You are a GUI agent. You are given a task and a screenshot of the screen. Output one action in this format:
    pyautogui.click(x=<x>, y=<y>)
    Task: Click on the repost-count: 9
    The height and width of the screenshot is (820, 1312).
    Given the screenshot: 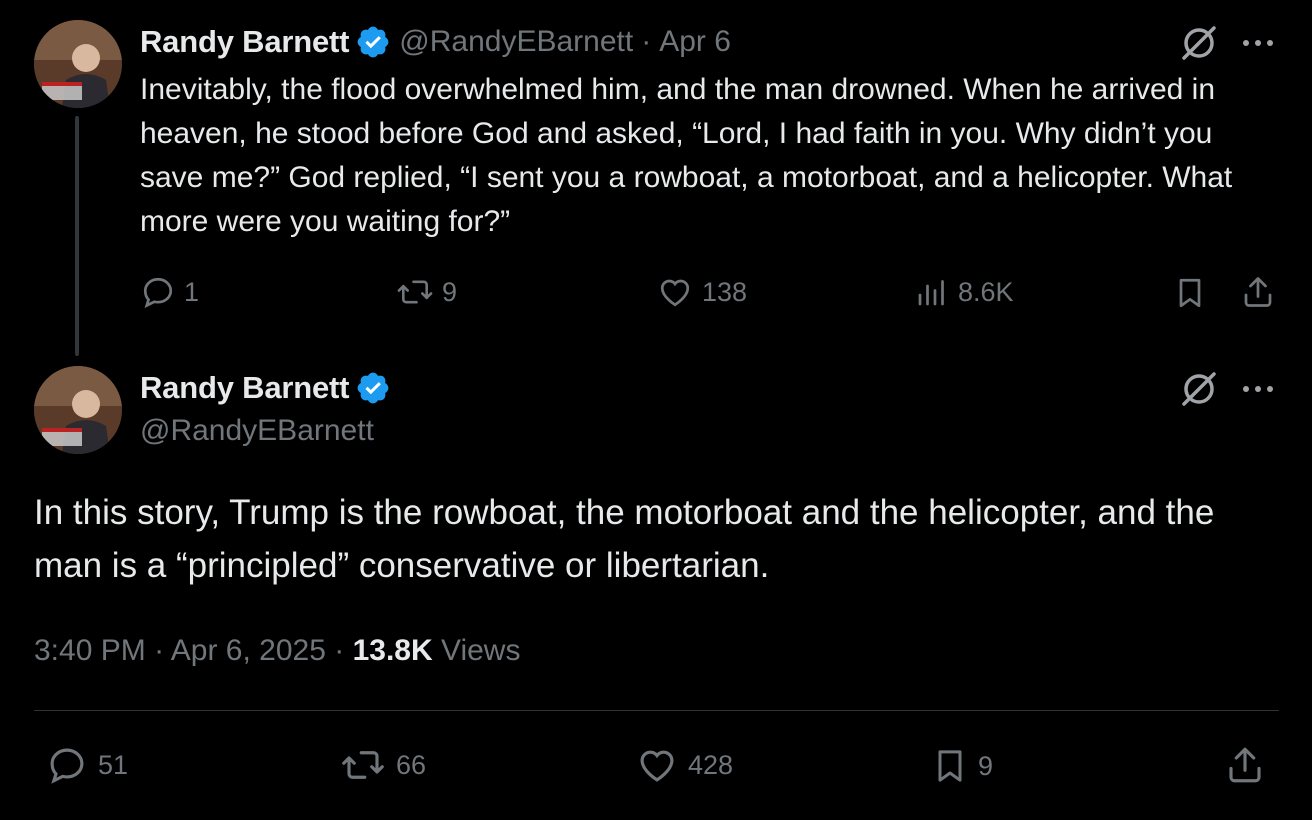 What is the action you would take?
    pyautogui.click(x=450, y=291)
    